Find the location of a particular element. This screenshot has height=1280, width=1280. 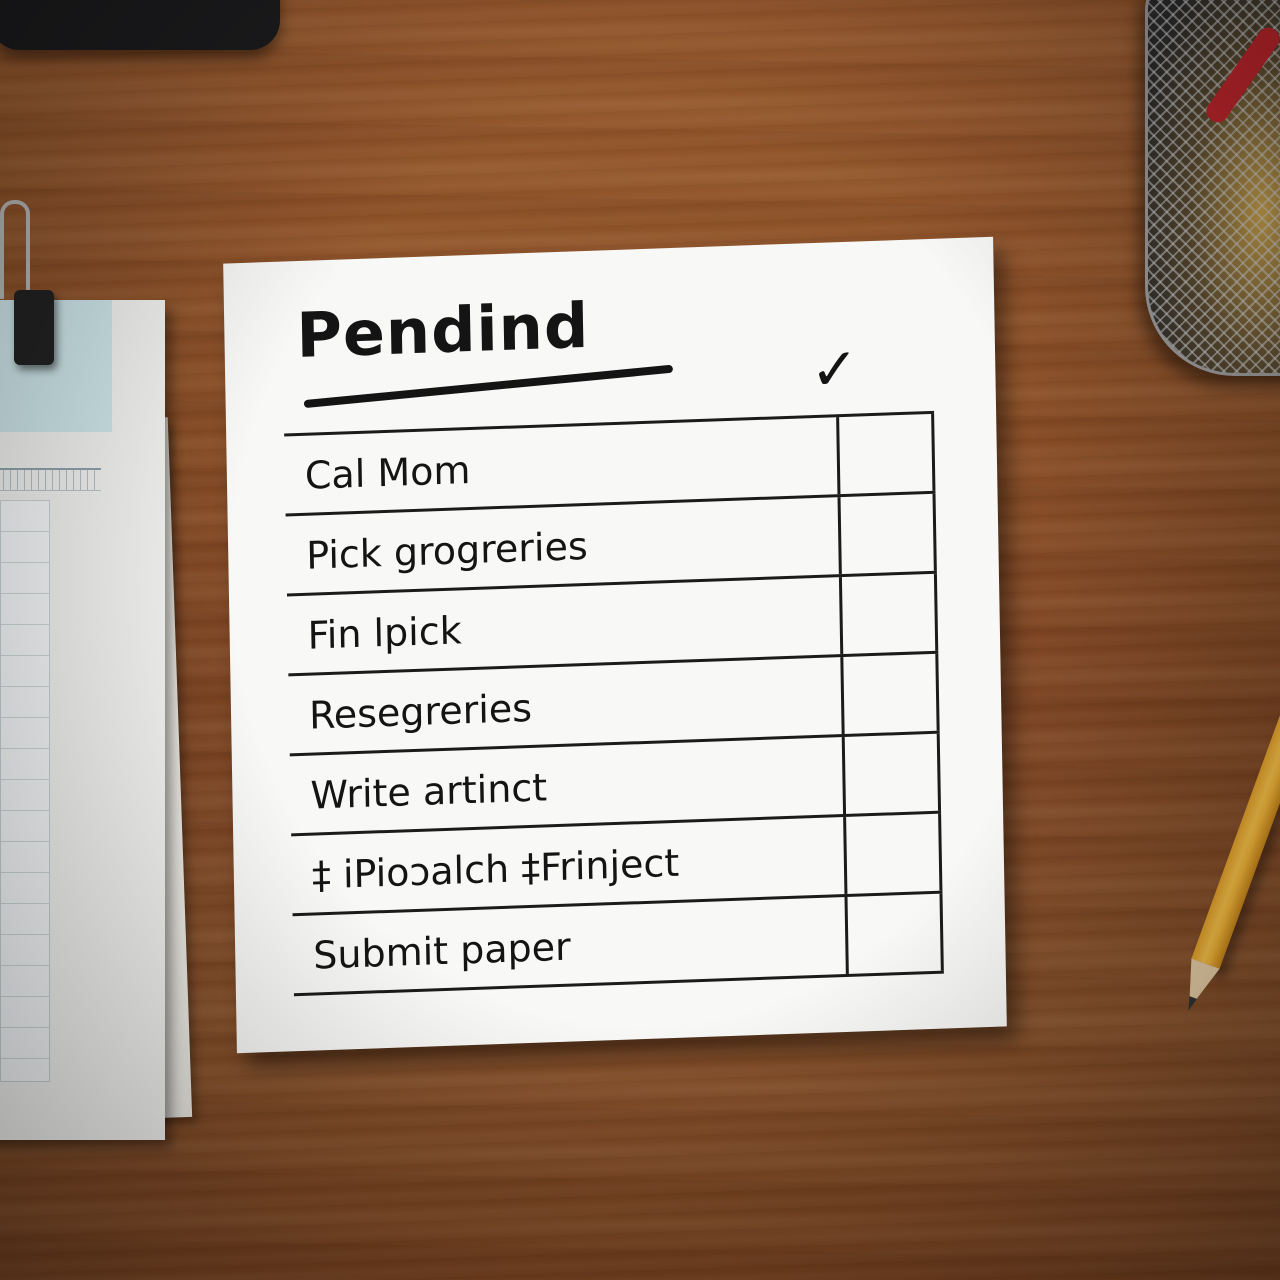

binder-clip-icon is located at coordinates (30, 285).